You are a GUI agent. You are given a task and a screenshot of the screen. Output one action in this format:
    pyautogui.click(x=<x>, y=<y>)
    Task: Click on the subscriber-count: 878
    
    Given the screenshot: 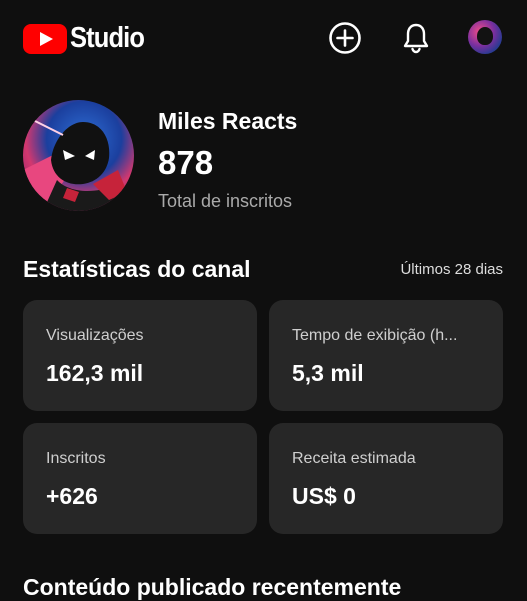 What is the action you would take?
    pyautogui.click(x=186, y=162)
    